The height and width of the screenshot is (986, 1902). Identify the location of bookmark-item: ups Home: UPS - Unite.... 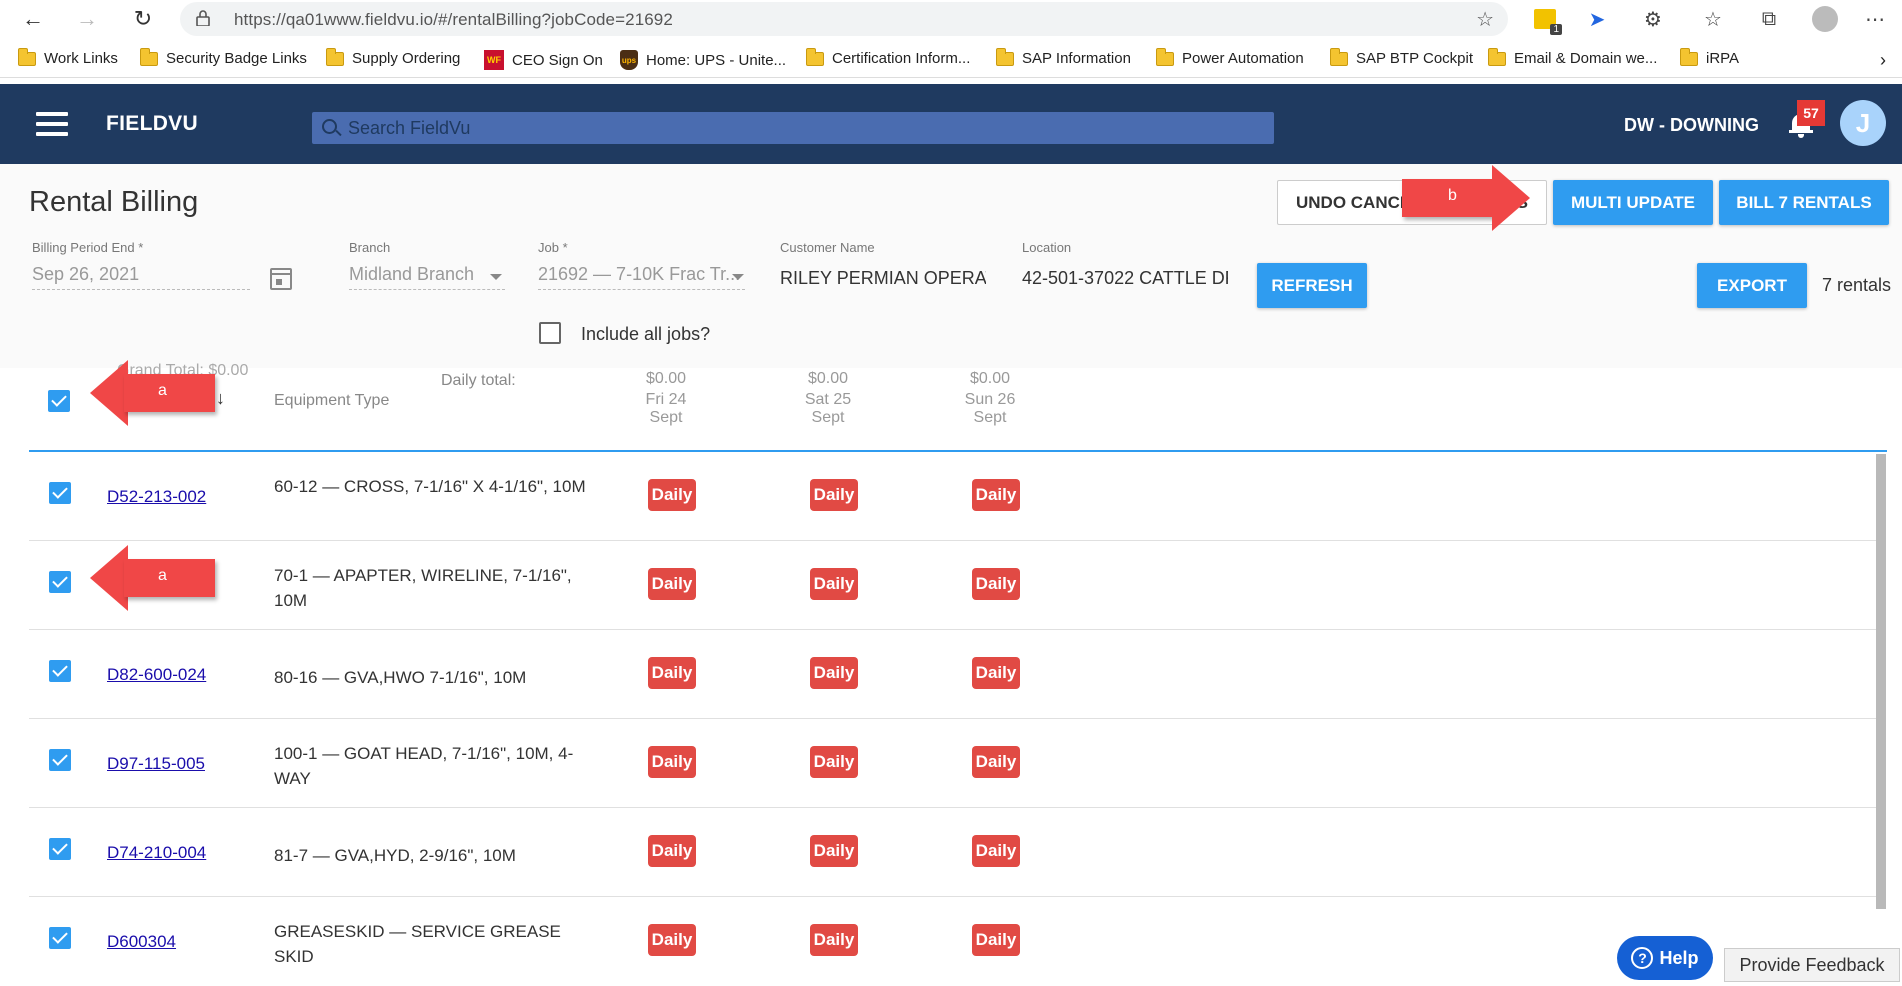
(703, 60).